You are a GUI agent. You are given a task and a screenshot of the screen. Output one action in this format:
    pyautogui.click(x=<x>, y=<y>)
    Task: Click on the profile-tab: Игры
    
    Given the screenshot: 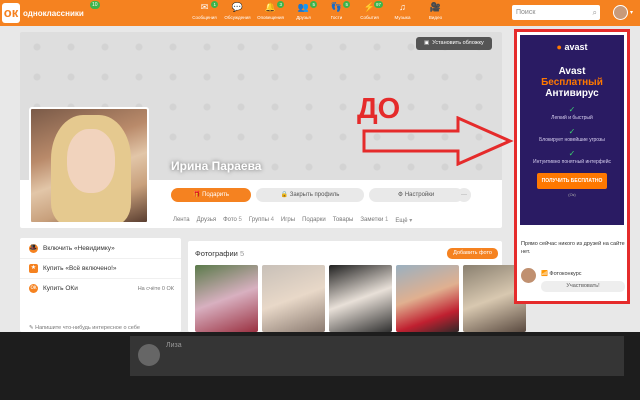 What is the action you would take?
    pyautogui.click(x=288, y=220)
    